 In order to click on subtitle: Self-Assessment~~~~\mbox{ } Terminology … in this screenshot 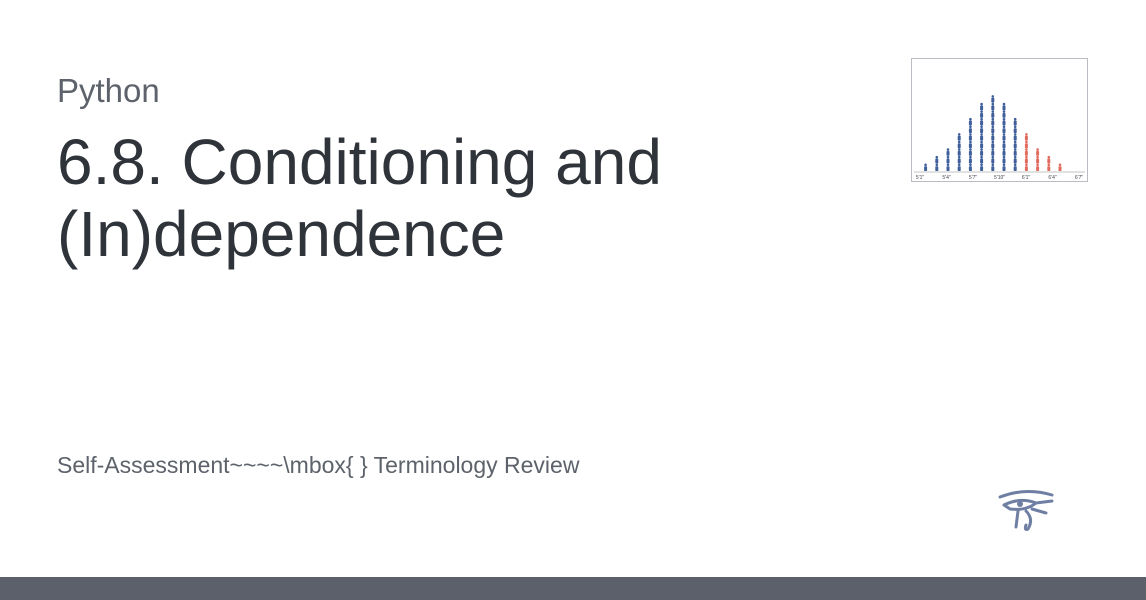, I will do `click(318, 465)`.